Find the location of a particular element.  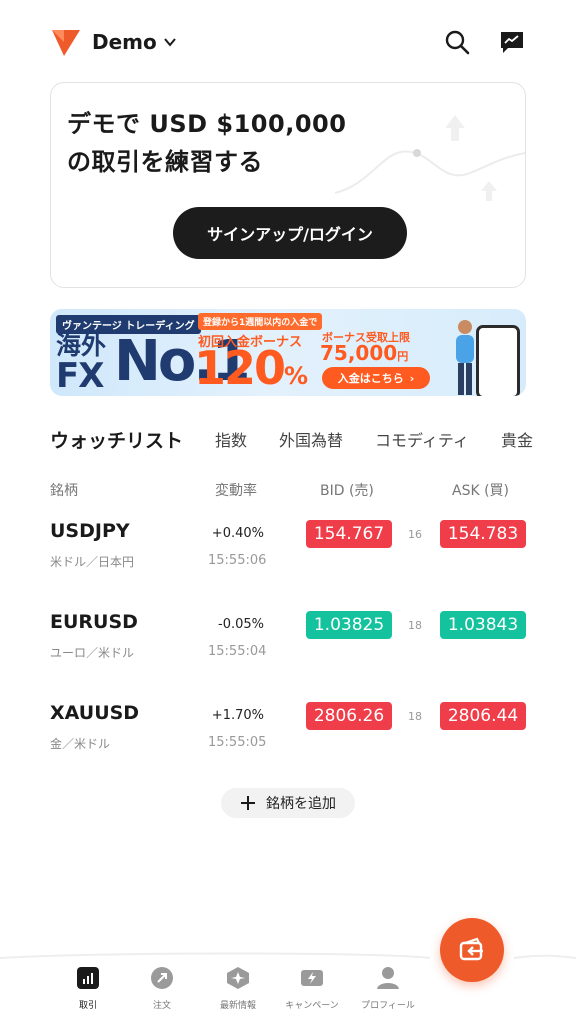

wallet-icon is located at coordinates (471, 949).